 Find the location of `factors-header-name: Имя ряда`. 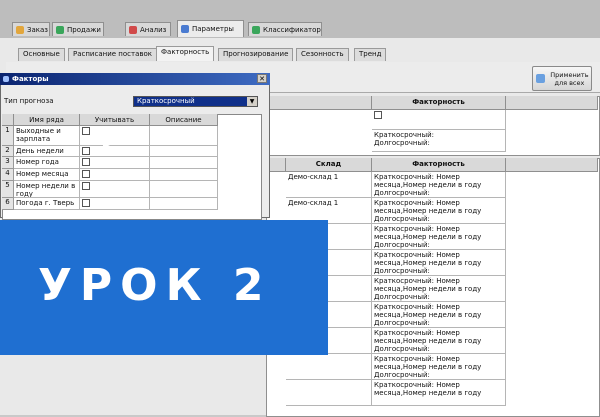

factors-header-name: Имя ряда is located at coordinates (47, 120).